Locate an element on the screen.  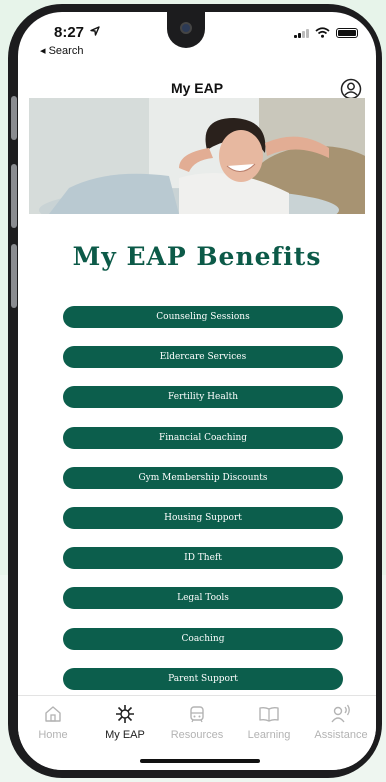
battery-icon is located at coordinates (347, 32).